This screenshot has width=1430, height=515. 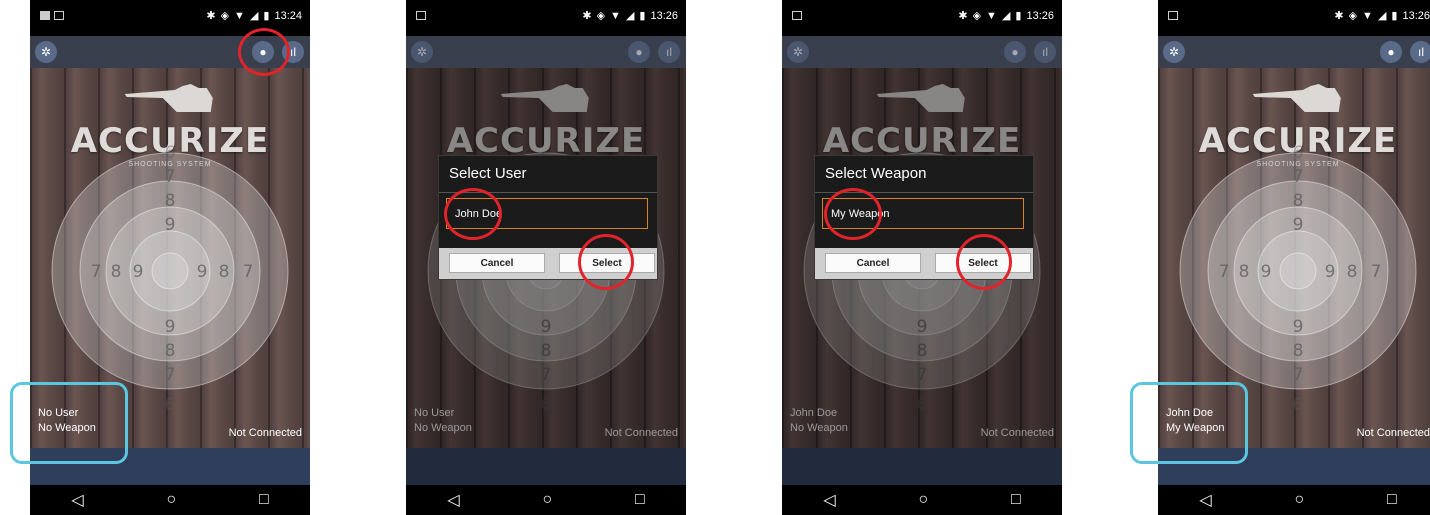 I want to click on bottom-bar, so click(x=546, y=466).